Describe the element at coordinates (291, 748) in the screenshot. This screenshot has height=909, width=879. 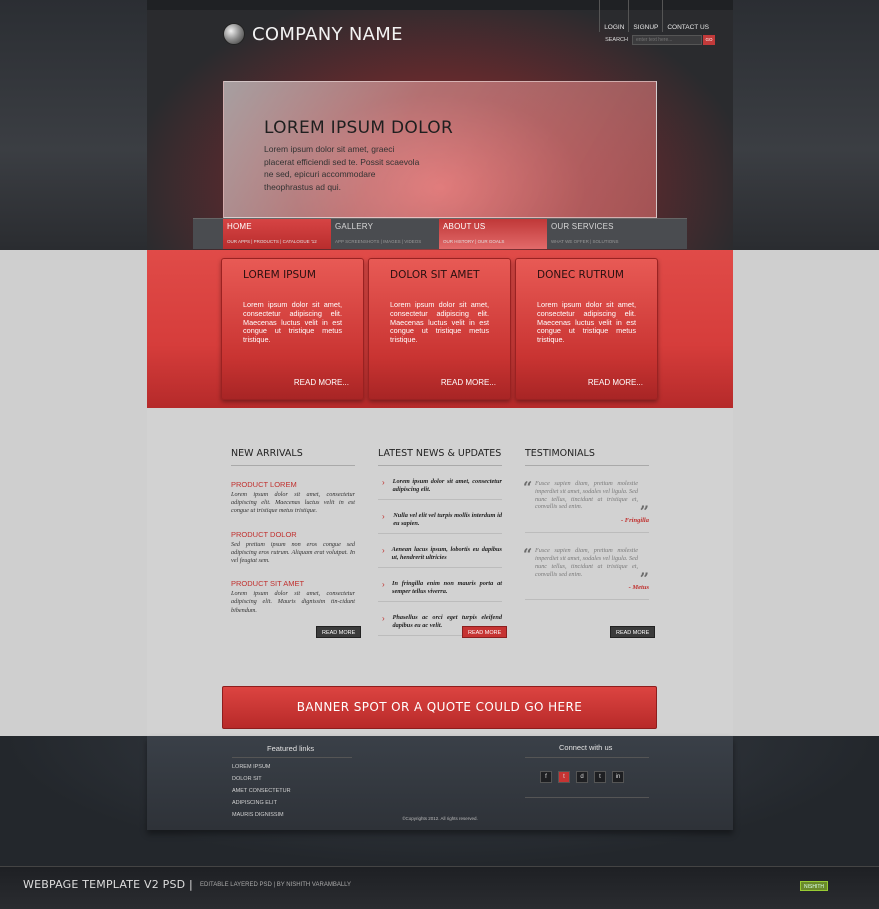
I see `featured-links-title: Featured links` at that location.